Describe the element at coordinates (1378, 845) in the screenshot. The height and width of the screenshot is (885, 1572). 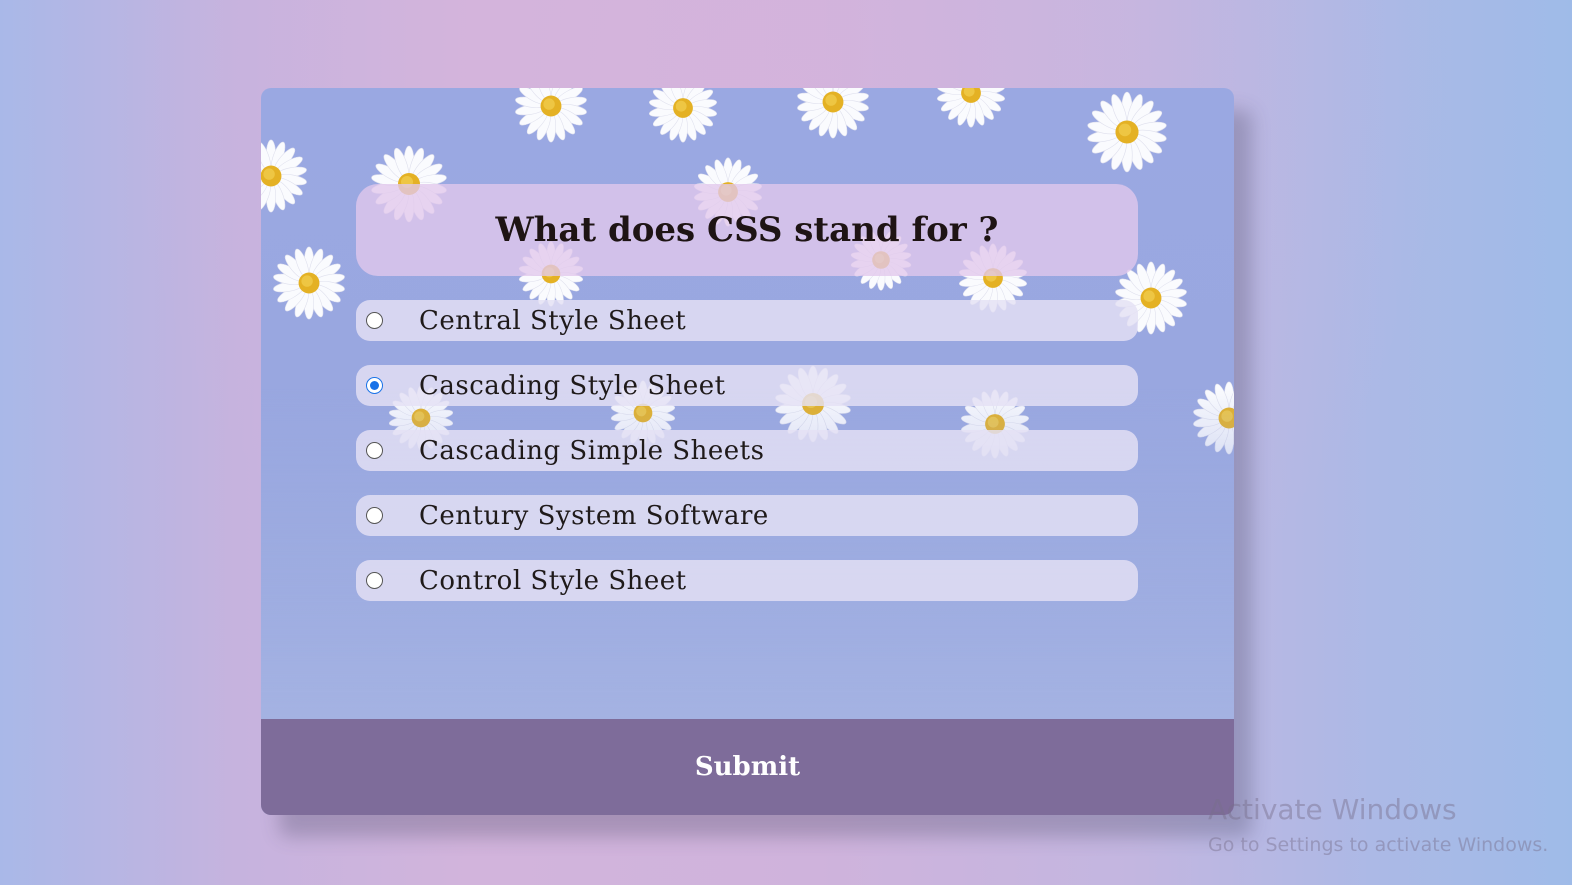
I see `watermark-subtitle: Go to Settings to activate Windows.` at that location.